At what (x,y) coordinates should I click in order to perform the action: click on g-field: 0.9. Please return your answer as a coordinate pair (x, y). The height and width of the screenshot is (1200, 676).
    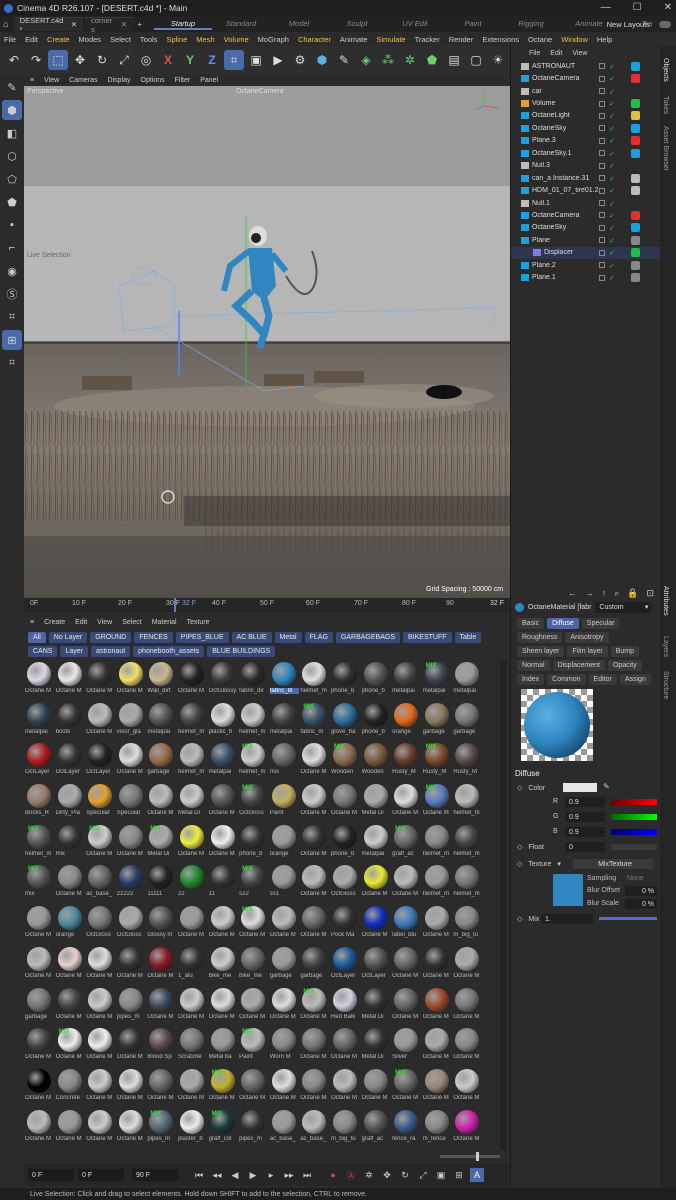
    Looking at the image, I should click on (585, 817).